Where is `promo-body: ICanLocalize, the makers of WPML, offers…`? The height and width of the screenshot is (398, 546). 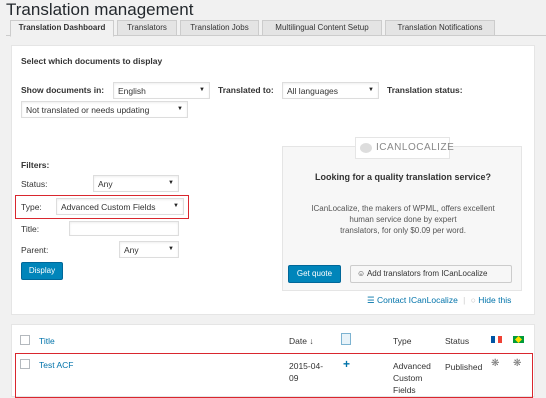 promo-body: ICanLocalize, the makers of WPML, offers… is located at coordinates (403, 219).